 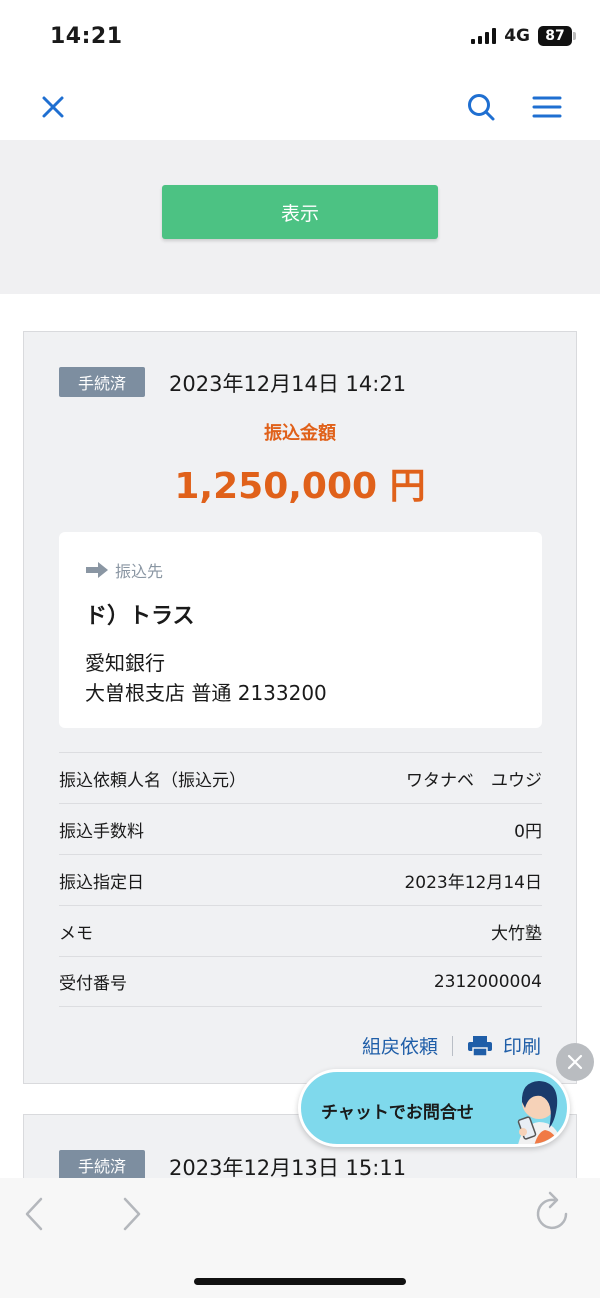 I want to click on detail-label: 振込依頼人名（振込元）, so click(x=152, y=780).